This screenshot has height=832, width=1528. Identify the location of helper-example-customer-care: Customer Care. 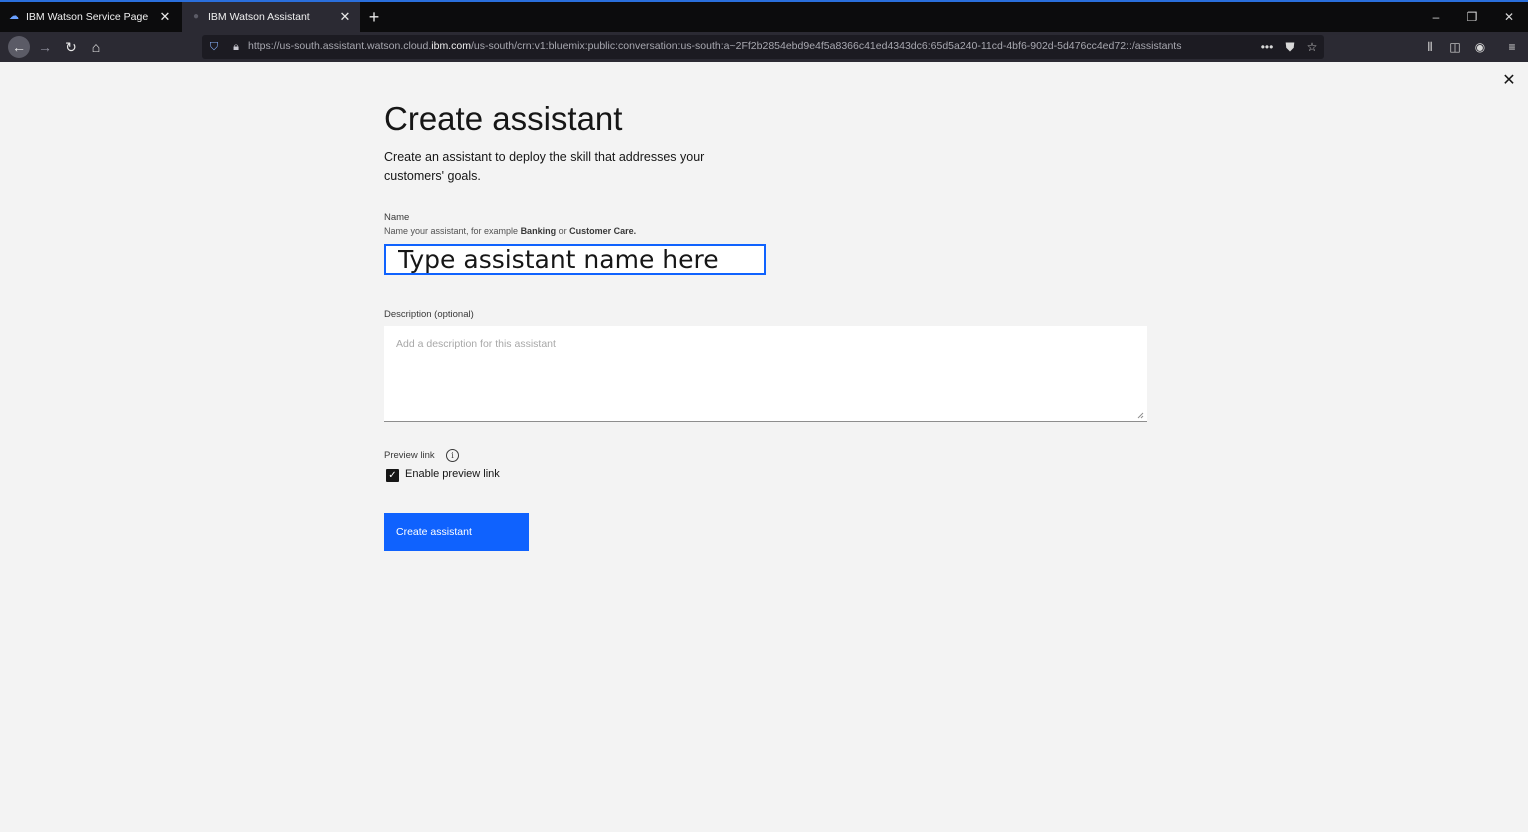
(601, 231).